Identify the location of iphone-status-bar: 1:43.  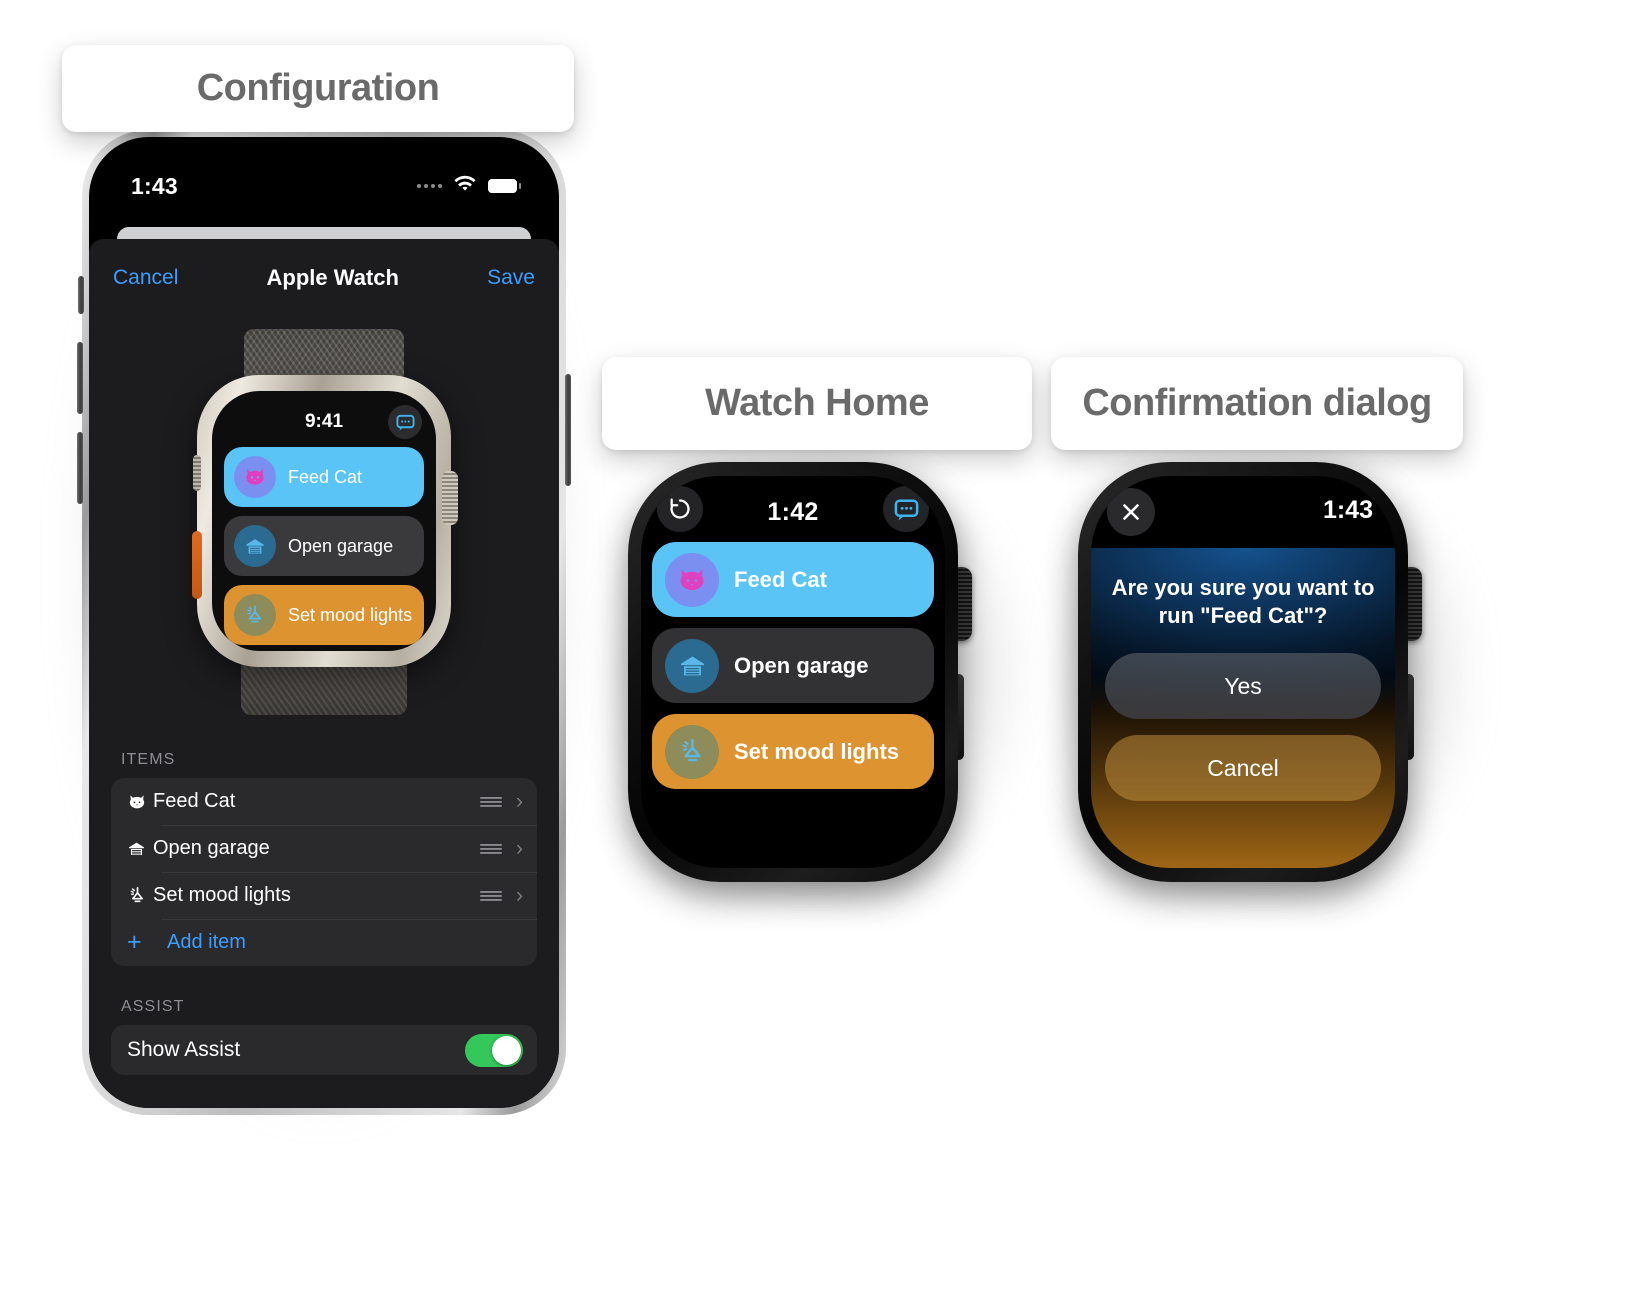
(324, 175).